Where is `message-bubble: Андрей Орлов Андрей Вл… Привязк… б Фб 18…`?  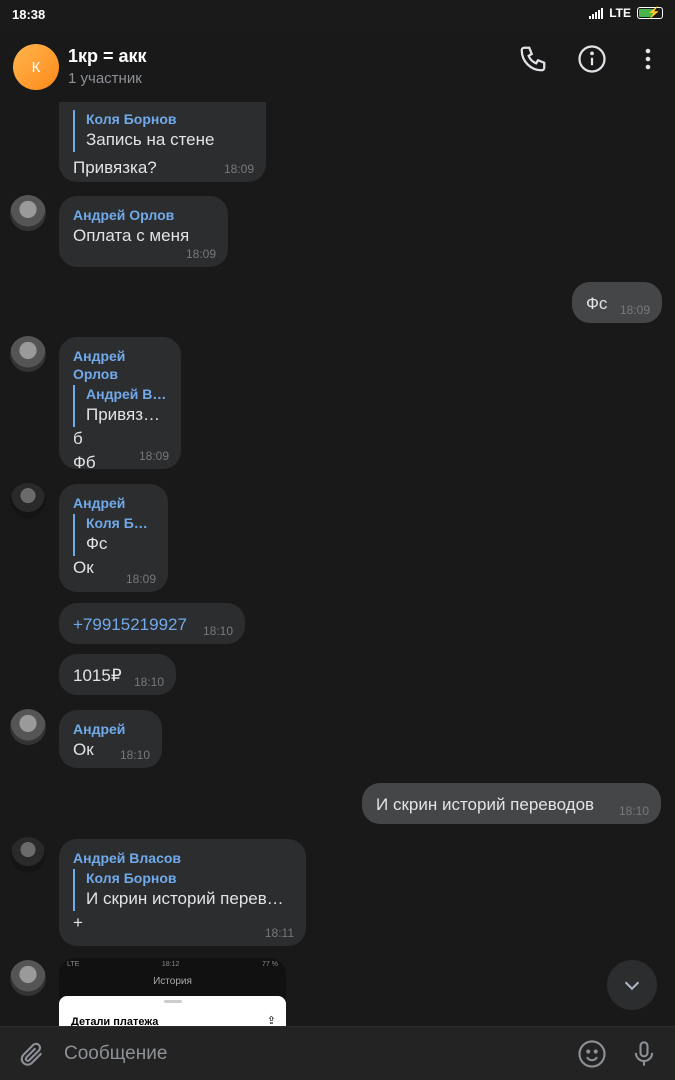 message-bubble: Андрей Орлов Андрей Вл… Привязк… б Фб 18… is located at coordinates (120, 404).